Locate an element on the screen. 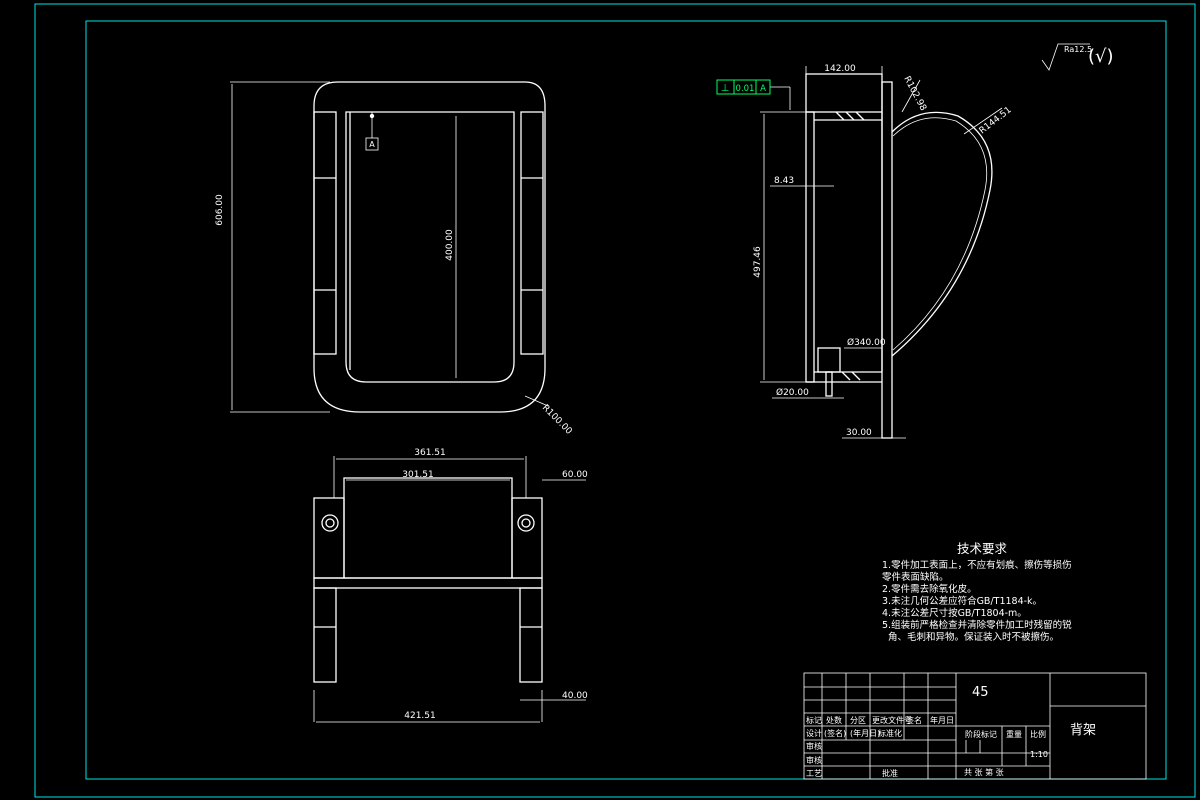  roughness-paren: (√) is located at coordinates (1101, 56).